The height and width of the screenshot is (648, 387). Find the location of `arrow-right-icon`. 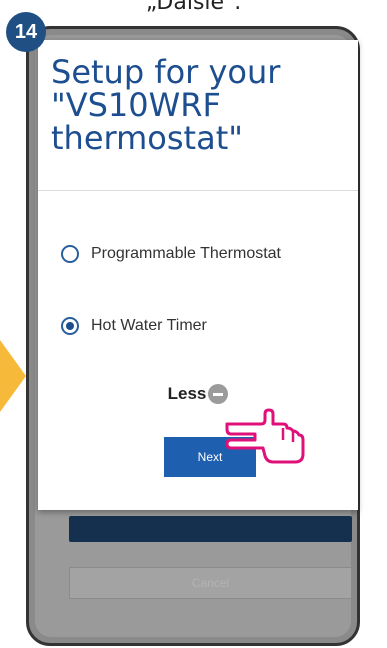

arrow-right-icon is located at coordinates (13, 376).